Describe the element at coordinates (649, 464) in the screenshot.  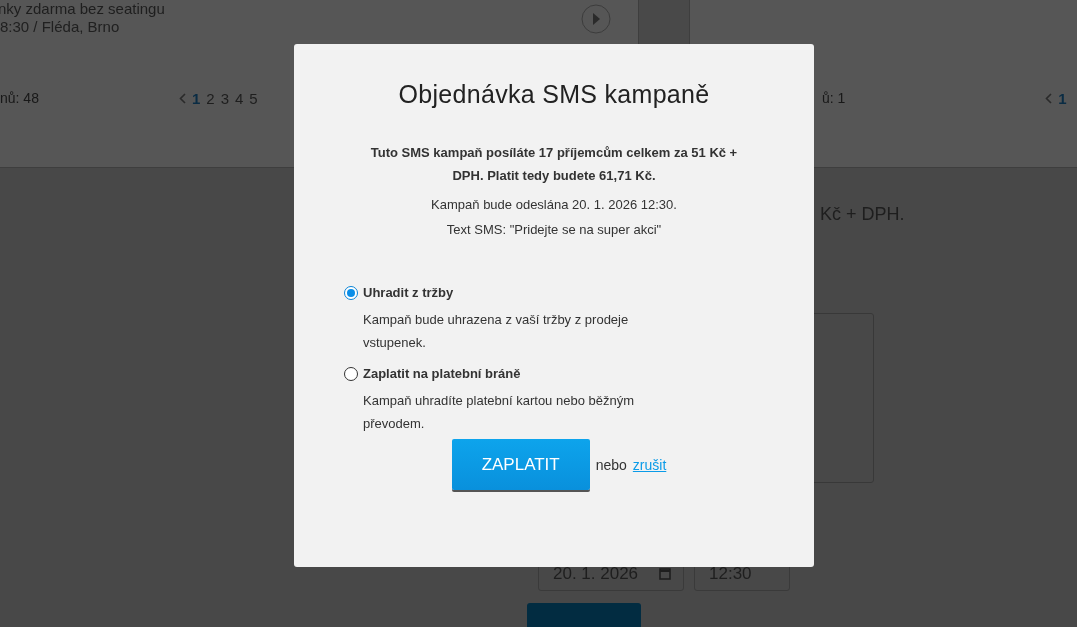
I see `cancel-link: zrušit` at that location.